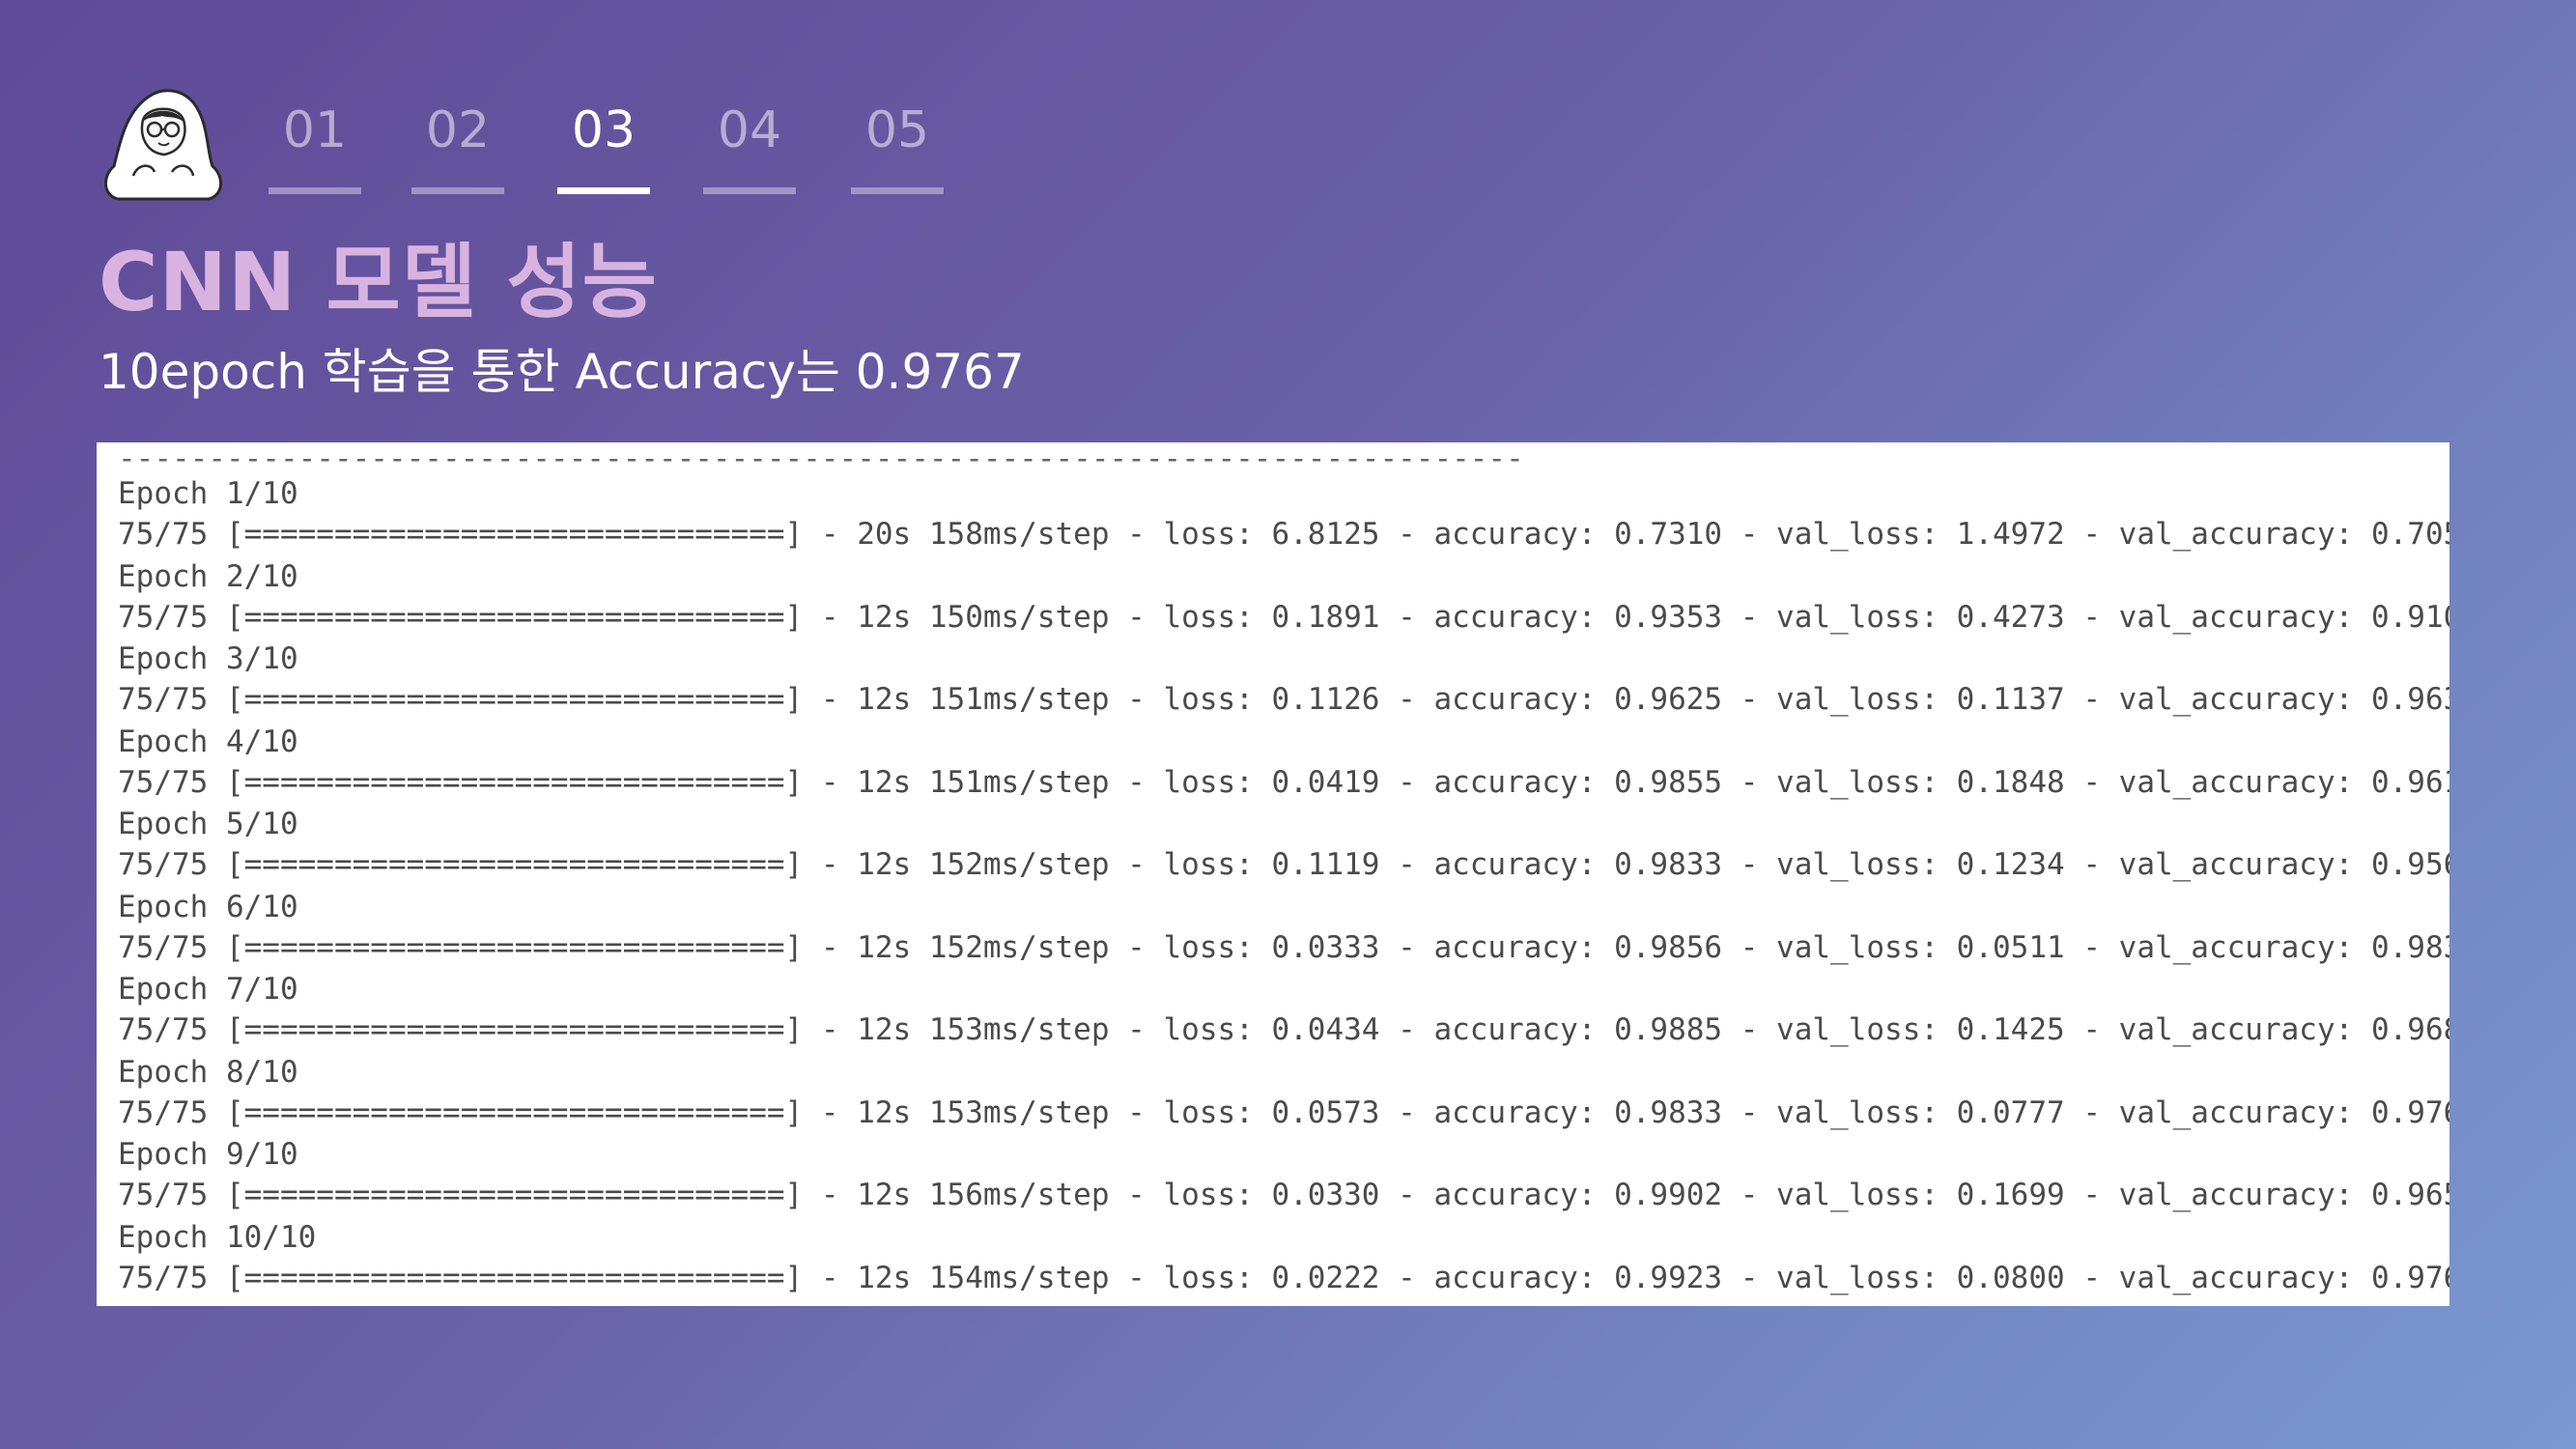  I want to click on tab-label: 02, so click(458, 130).